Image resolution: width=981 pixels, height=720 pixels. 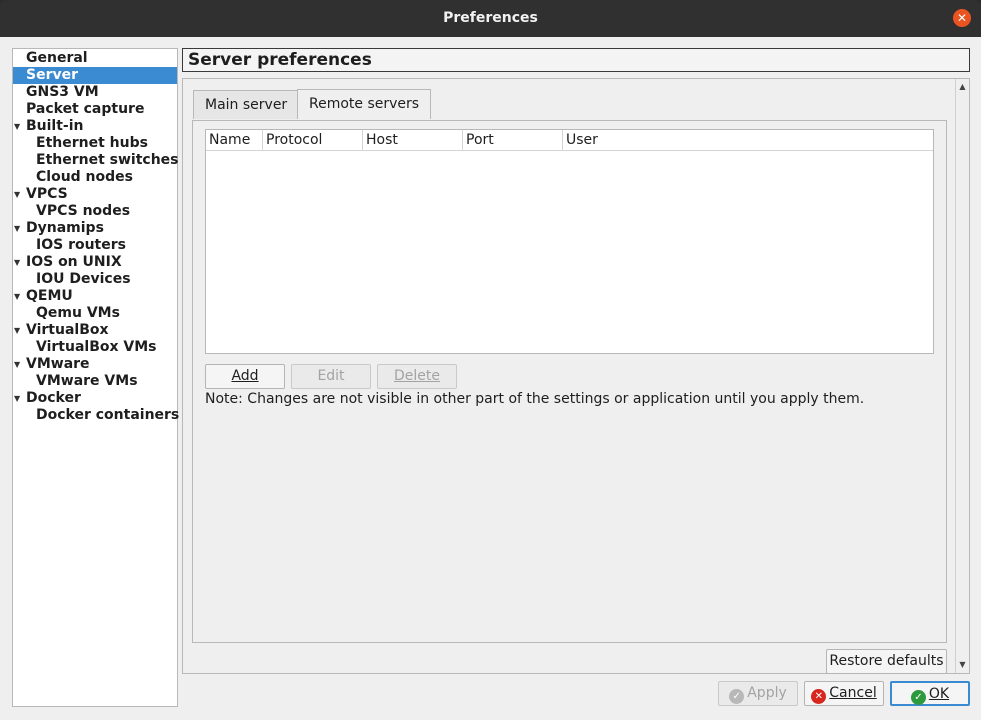 I want to click on sidebar-item-iou-devices: IOU Devices, so click(x=95, y=279).